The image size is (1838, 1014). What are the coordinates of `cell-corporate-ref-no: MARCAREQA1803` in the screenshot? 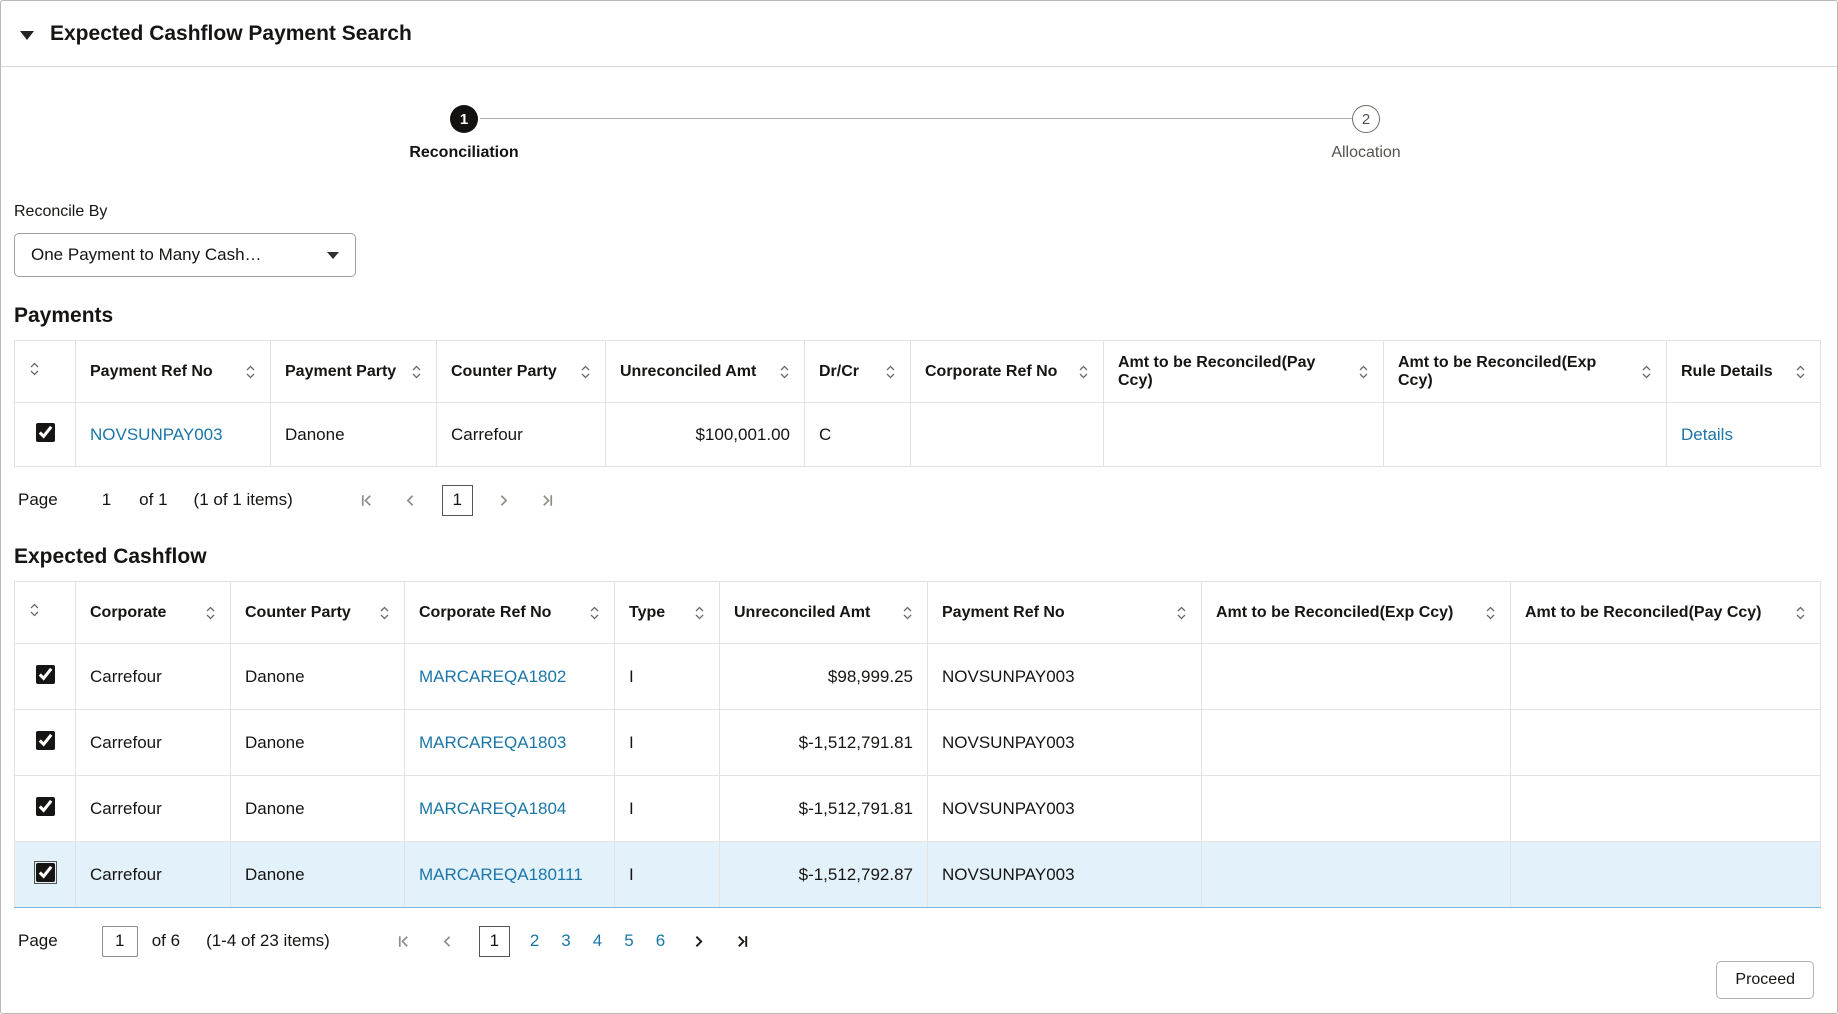 It's located at (509, 742).